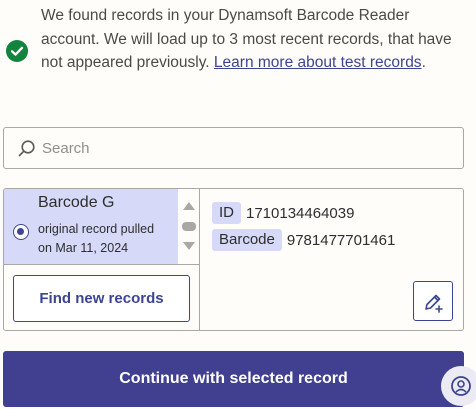 The width and height of the screenshot is (476, 409). What do you see at coordinates (233, 379) in the screenshot?
I see `continue-button: Continue with selected record` at bounding box center [233, 379].